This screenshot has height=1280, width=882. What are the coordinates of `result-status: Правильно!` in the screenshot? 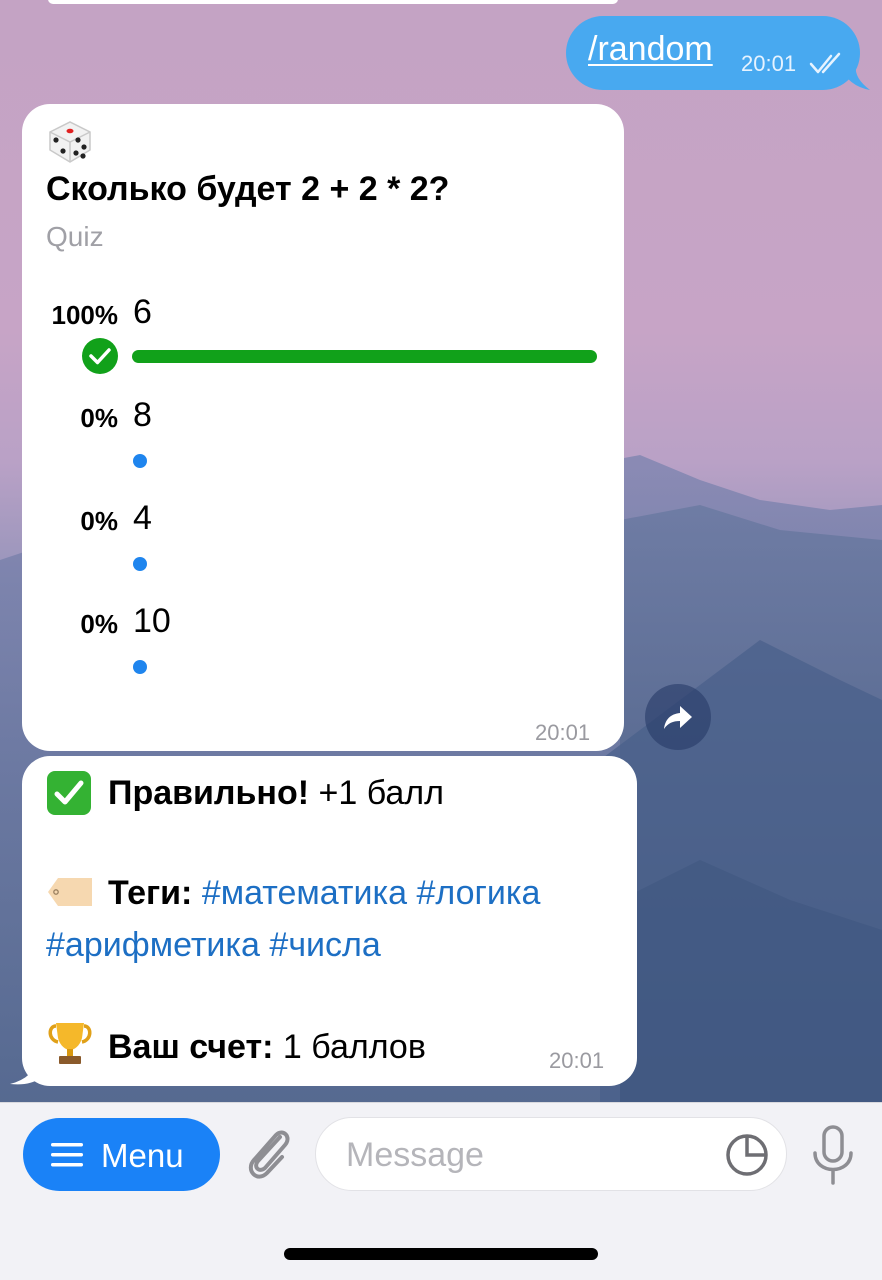 It's located at (209, 793).